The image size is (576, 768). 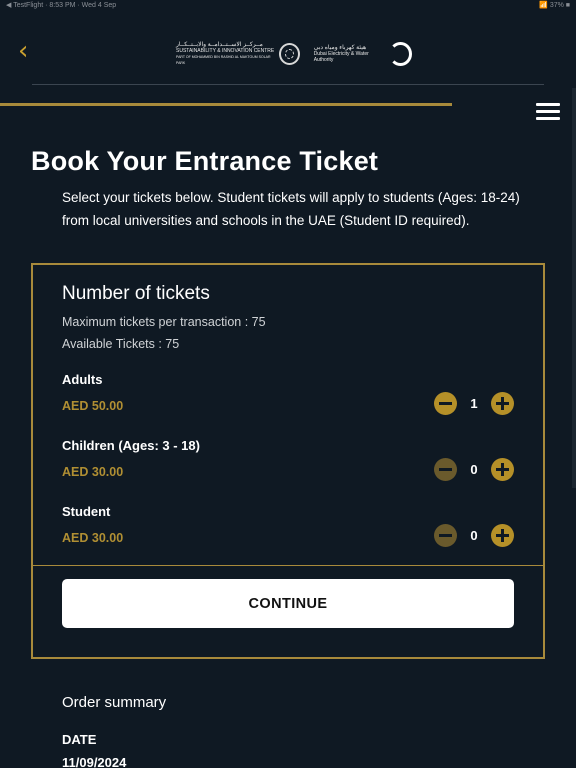 I want to click on ticket-row-adults: Adults AED 50.00 1, so click(x=290, y=397).